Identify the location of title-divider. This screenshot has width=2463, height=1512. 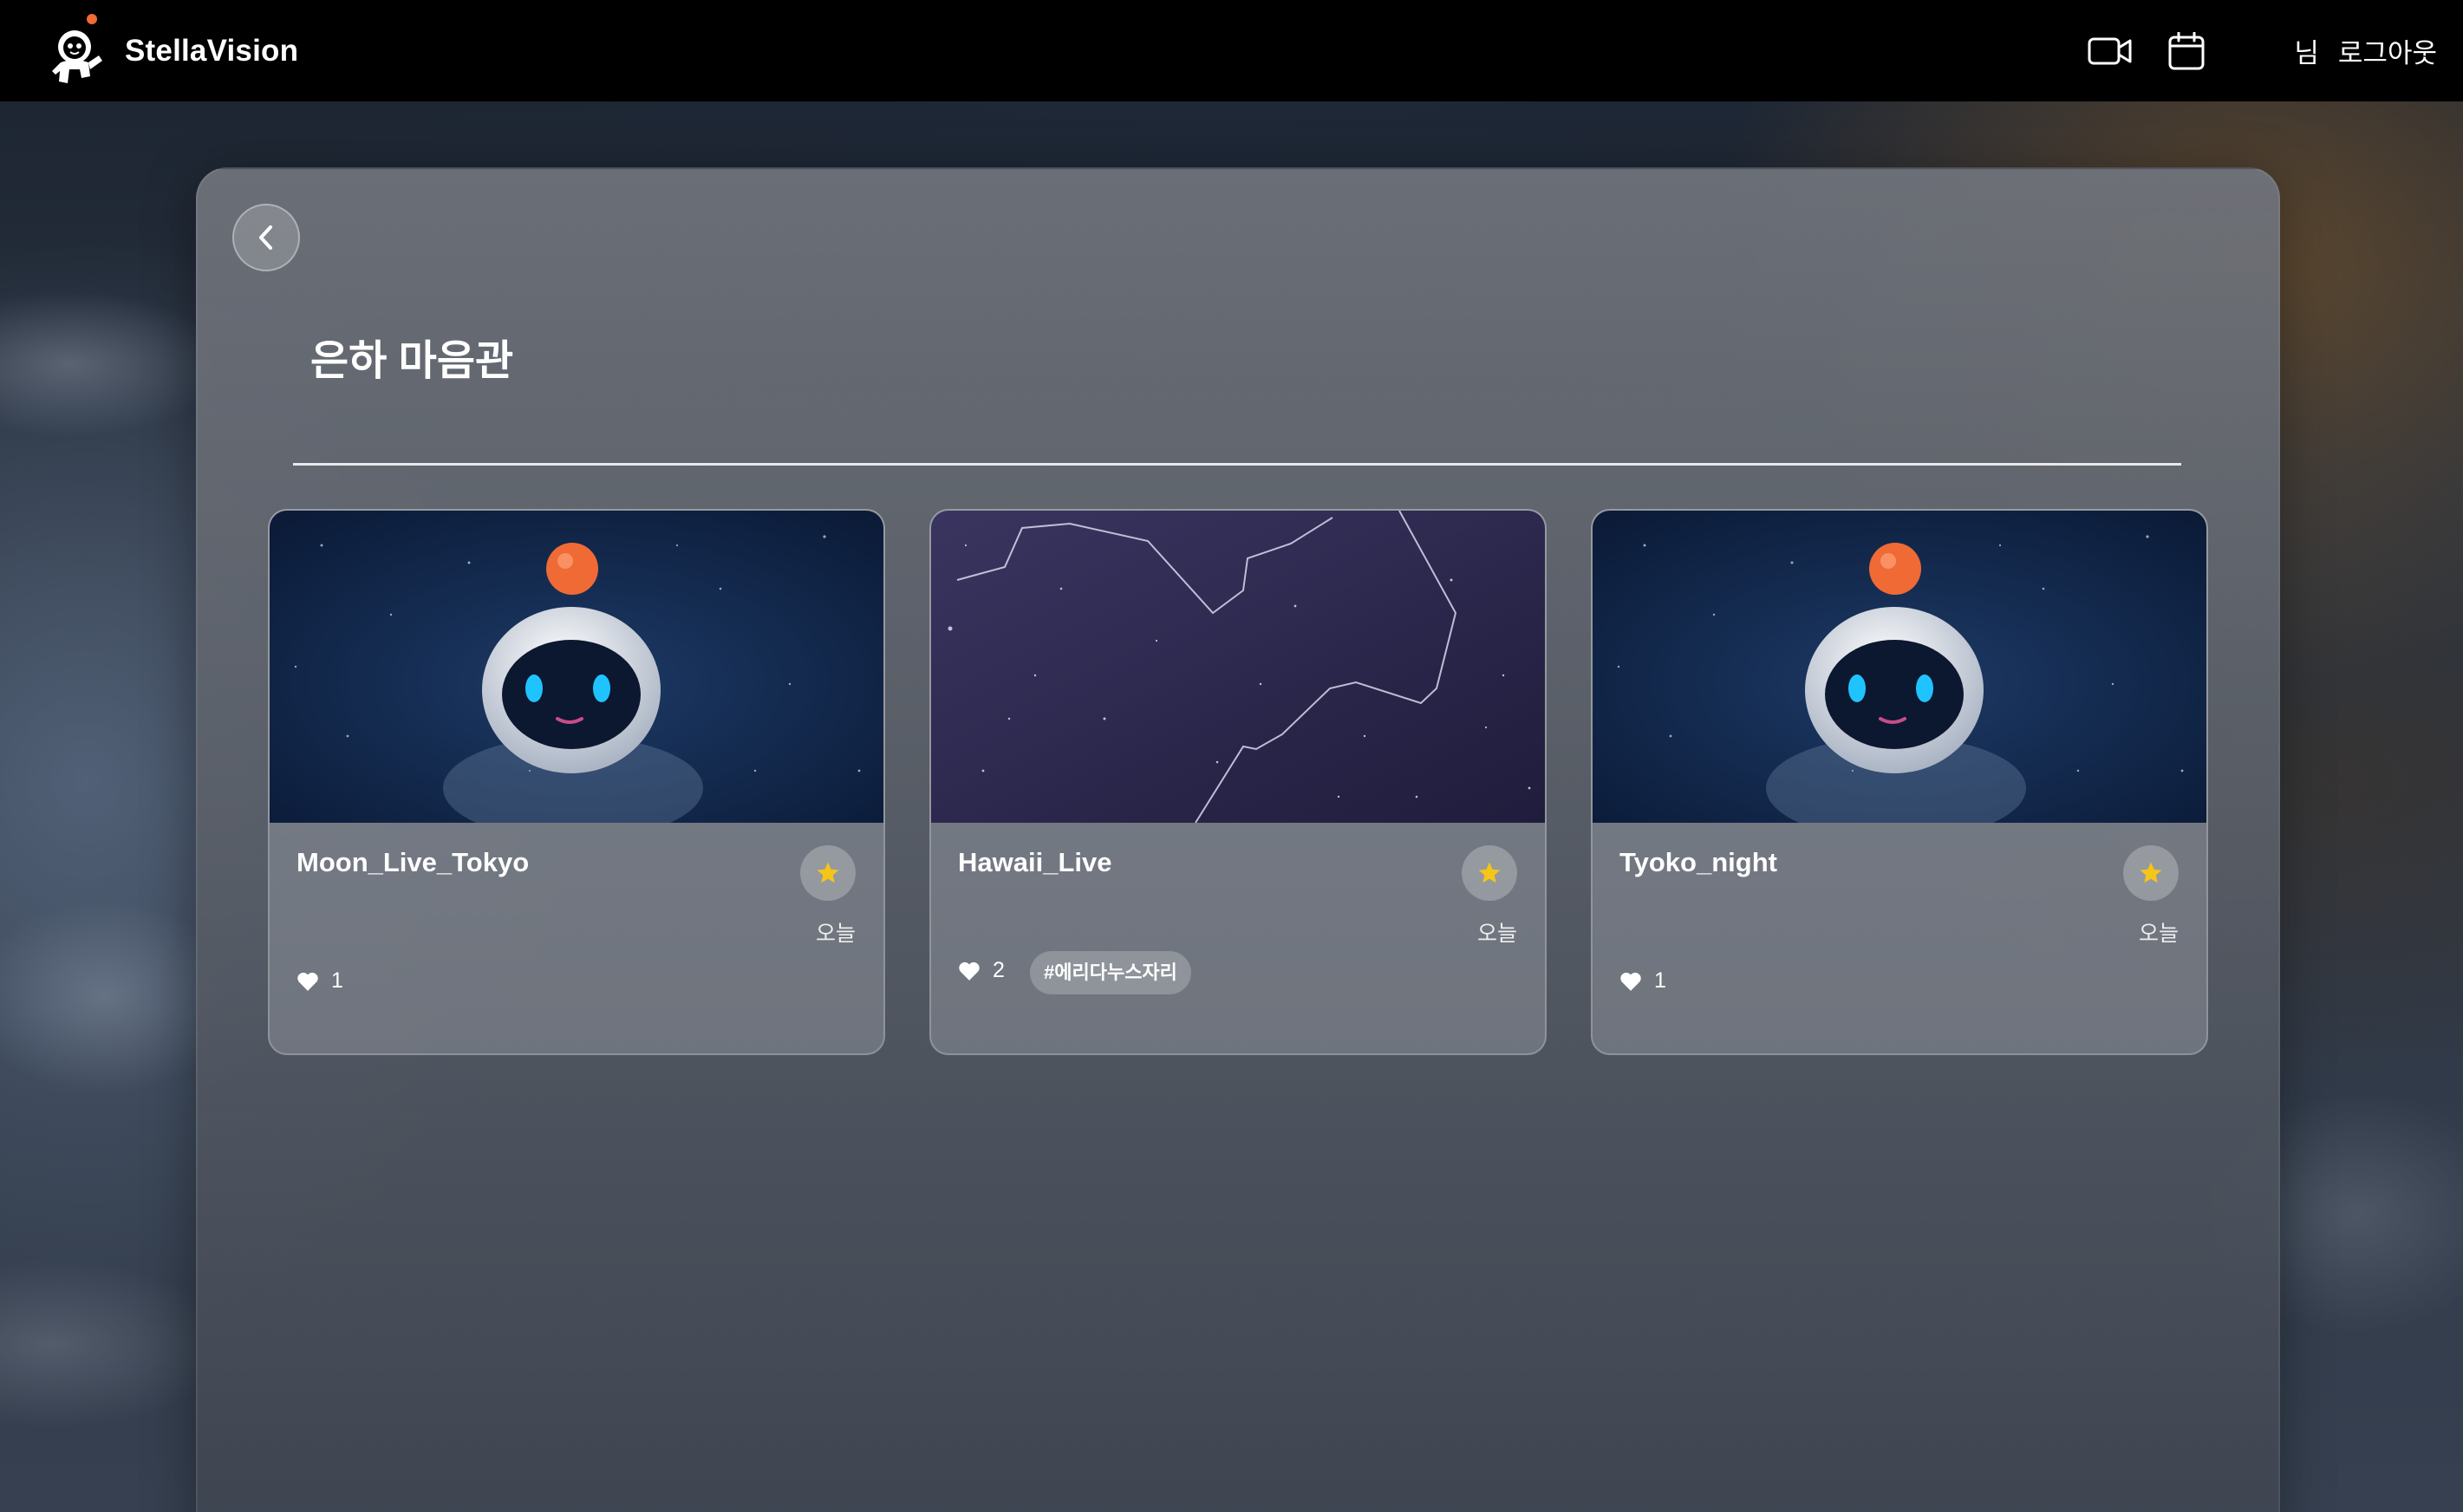
(1237, 464).